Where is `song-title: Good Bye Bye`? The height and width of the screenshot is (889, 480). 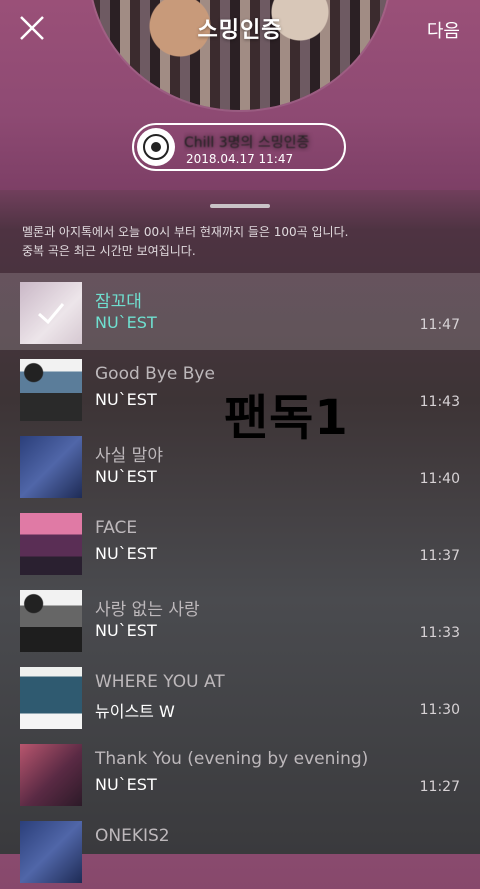
song-title: Good Bye Bye is located at coordinates (155, 374).